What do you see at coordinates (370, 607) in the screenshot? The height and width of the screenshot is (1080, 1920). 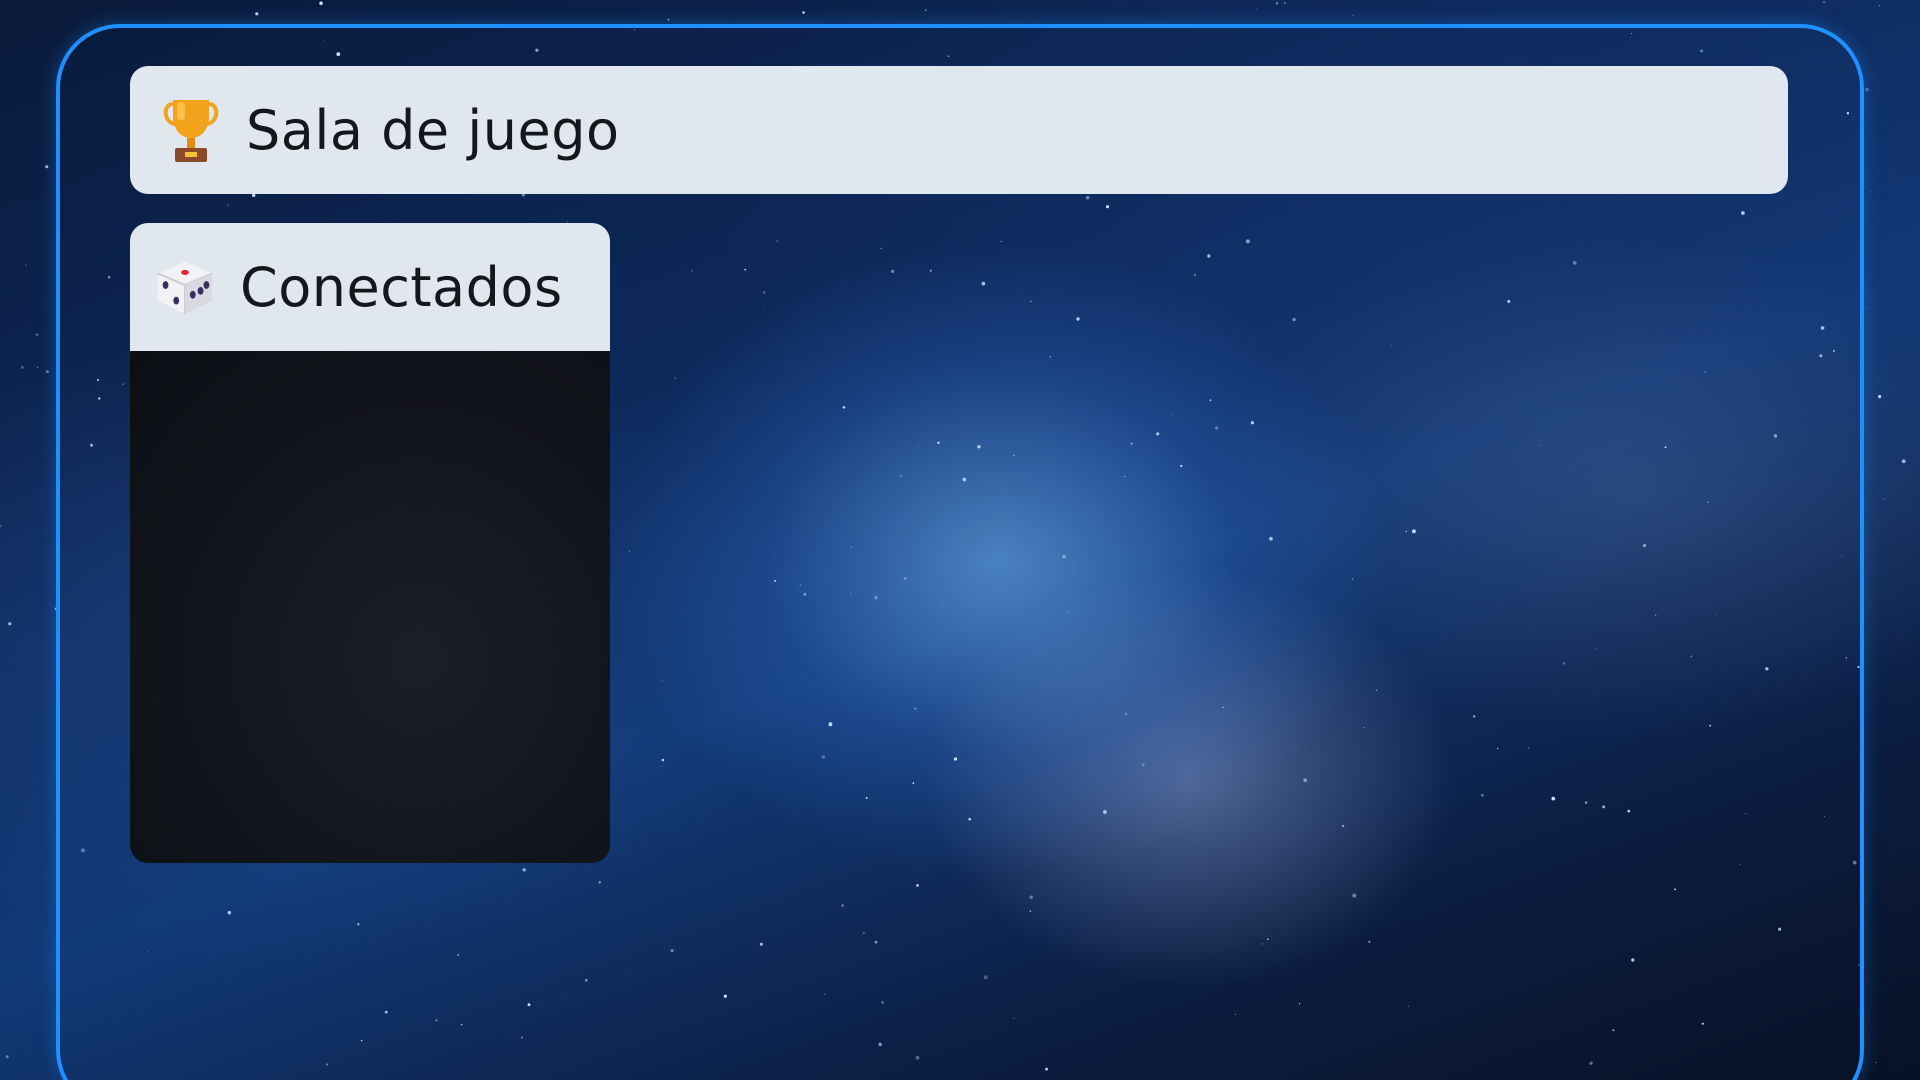 I see `players-list` at bounding box center [370, 607].